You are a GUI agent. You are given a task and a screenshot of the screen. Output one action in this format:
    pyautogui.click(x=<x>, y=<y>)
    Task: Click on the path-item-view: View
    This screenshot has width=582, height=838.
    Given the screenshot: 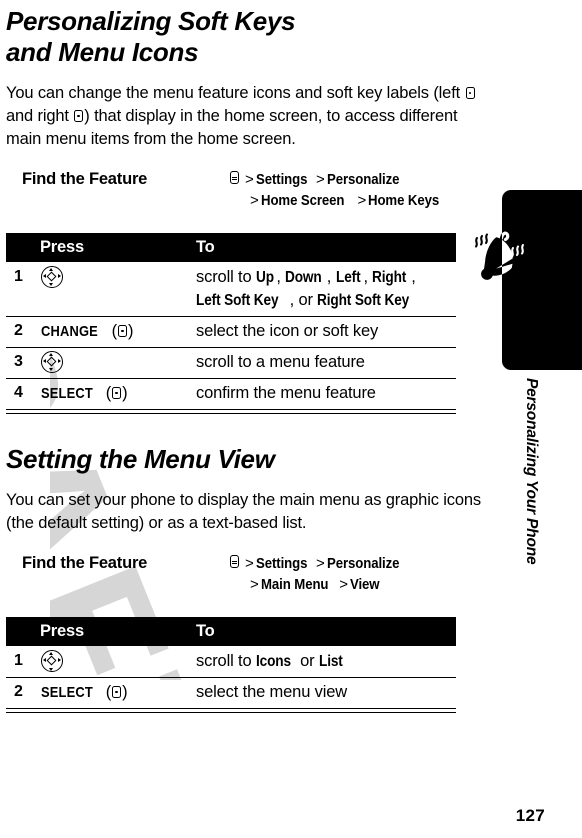 What is the action you would take?
    pyautogui.click(x=364, y=585)
    